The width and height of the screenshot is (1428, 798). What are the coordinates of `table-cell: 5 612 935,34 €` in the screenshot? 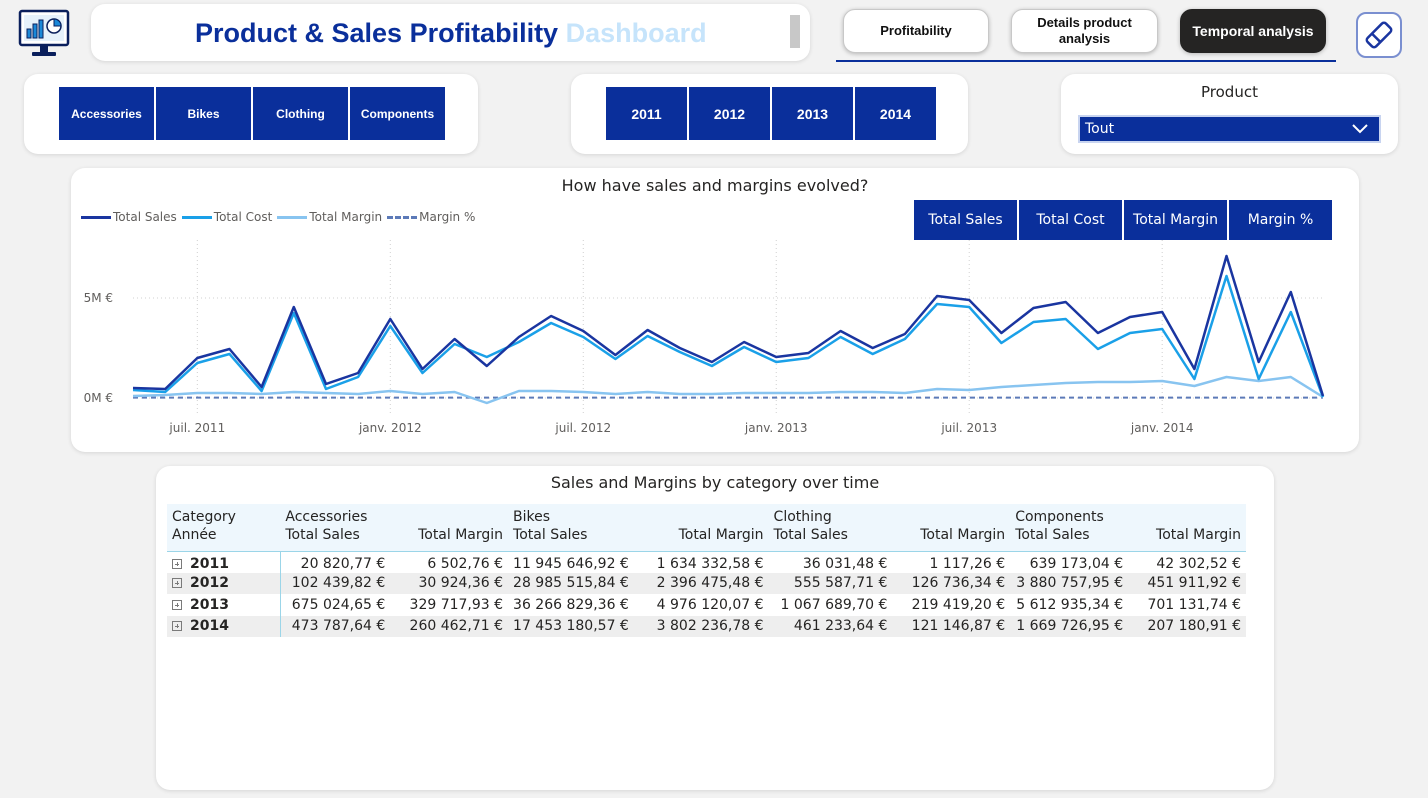 It's located at (1070, 604).